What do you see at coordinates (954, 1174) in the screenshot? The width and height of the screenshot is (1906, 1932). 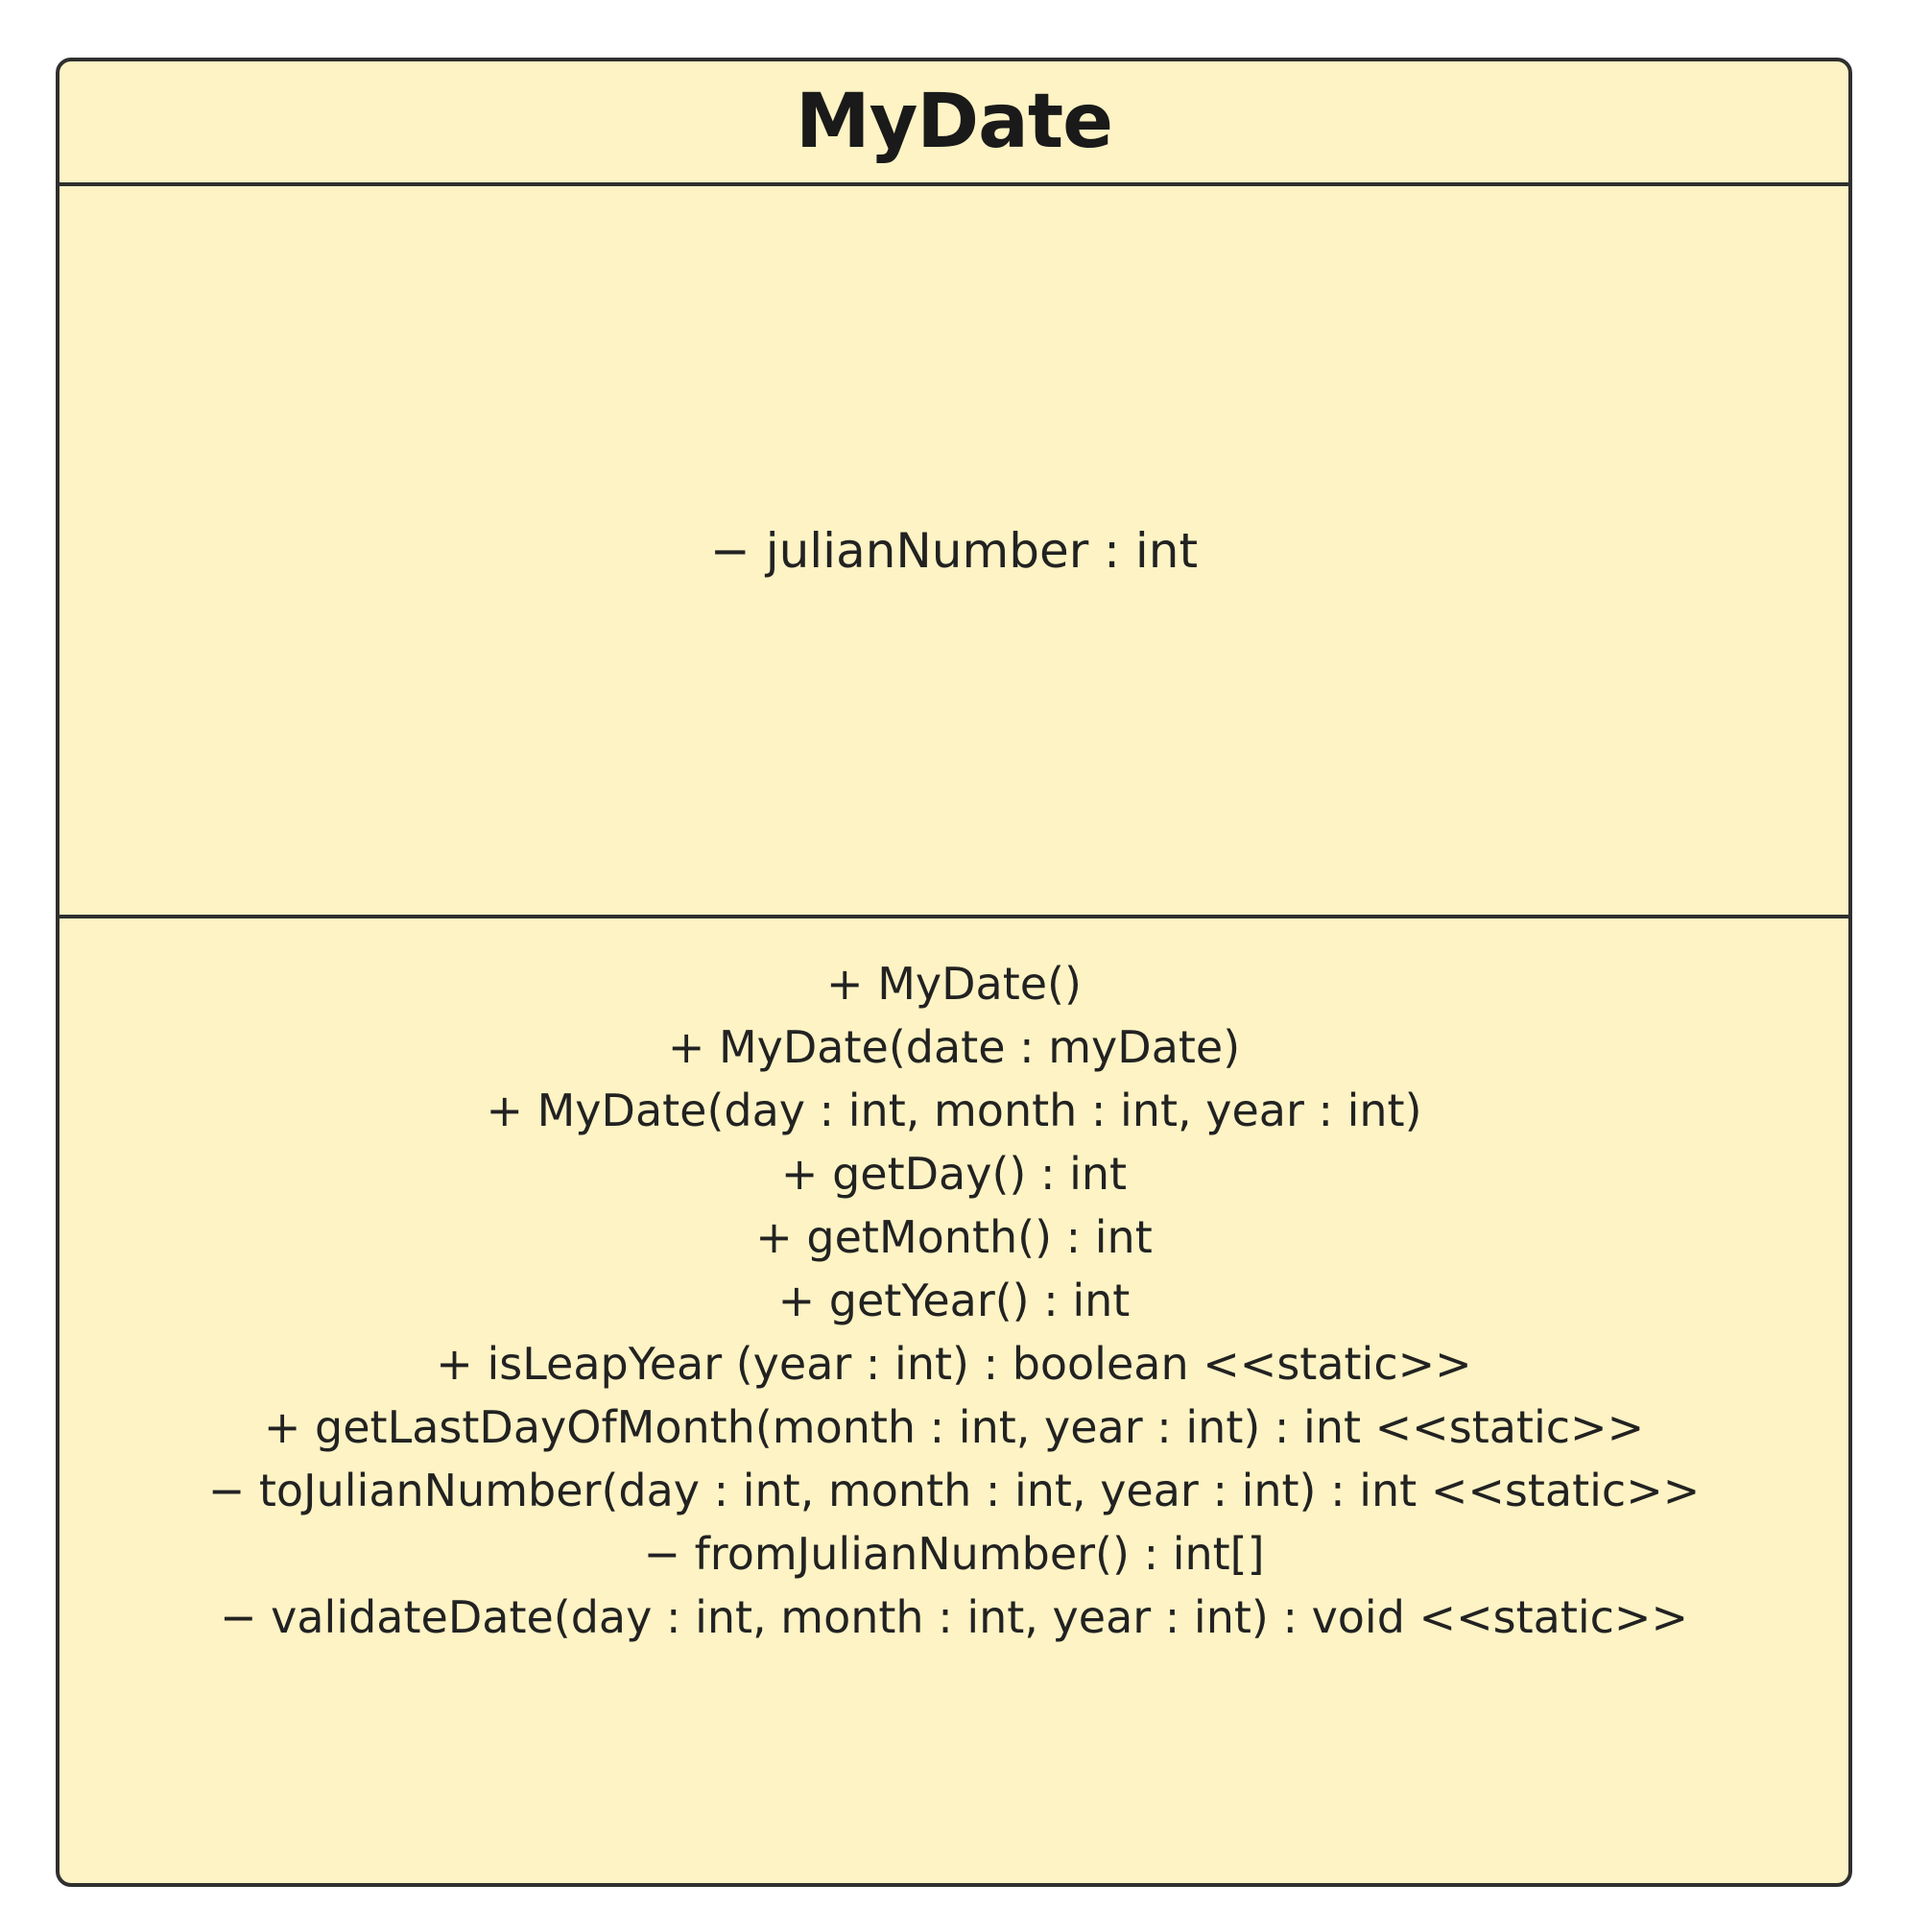 I see `operation-get-day: + getDay() : int` at bounding box center [954, 1174].